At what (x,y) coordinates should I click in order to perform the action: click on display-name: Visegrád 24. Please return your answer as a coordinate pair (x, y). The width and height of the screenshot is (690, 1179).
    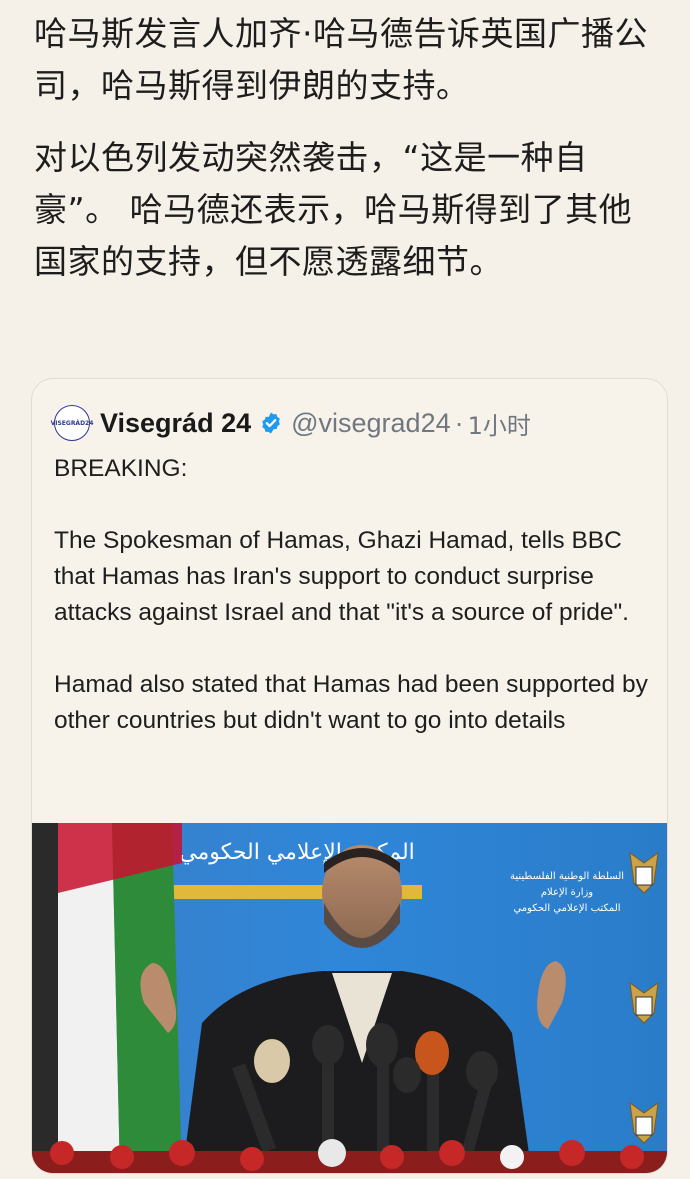
    Looking at the image, I should click on (175, 423).